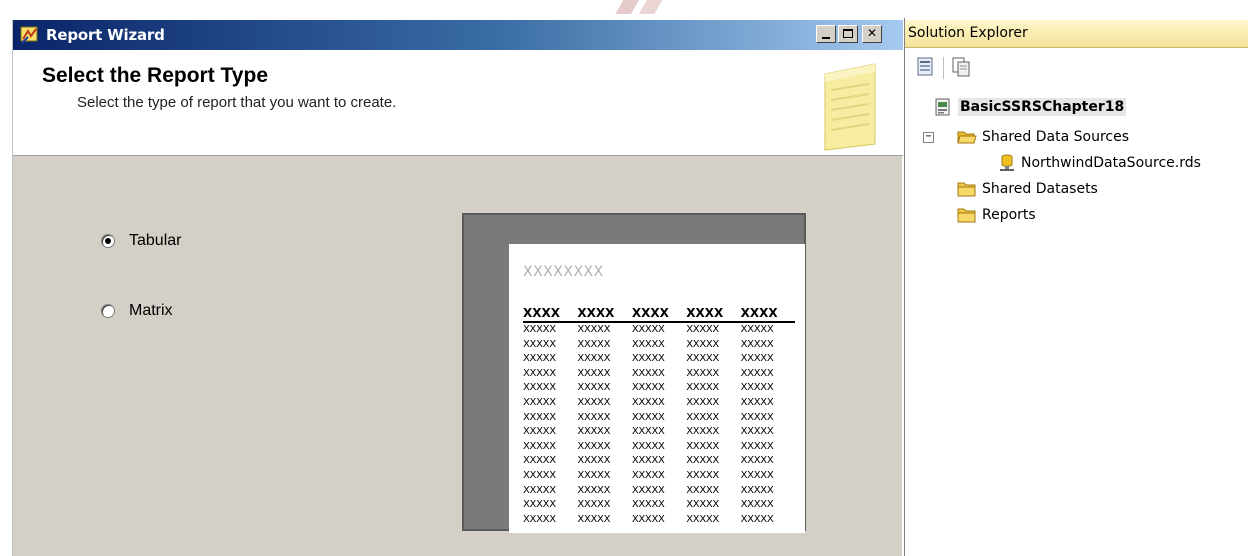 This screenshot has height=556, width=1248. What do you see at coordinates (105, 35) in the screenshot?
I see `window-title: Report Wizard` at bounding box center [105, 35].